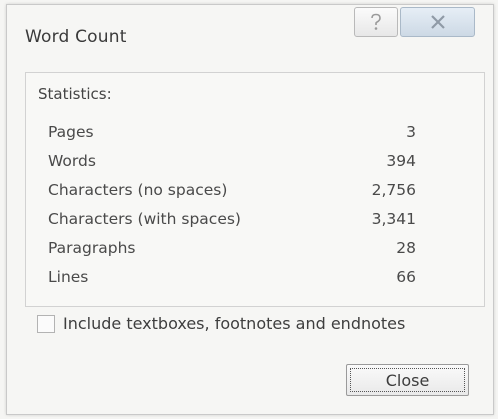 The width and height of the screenshot is (498, 419). I want to click on stat-row-paragraphs: Paragraphs 28, so click(232, 251).